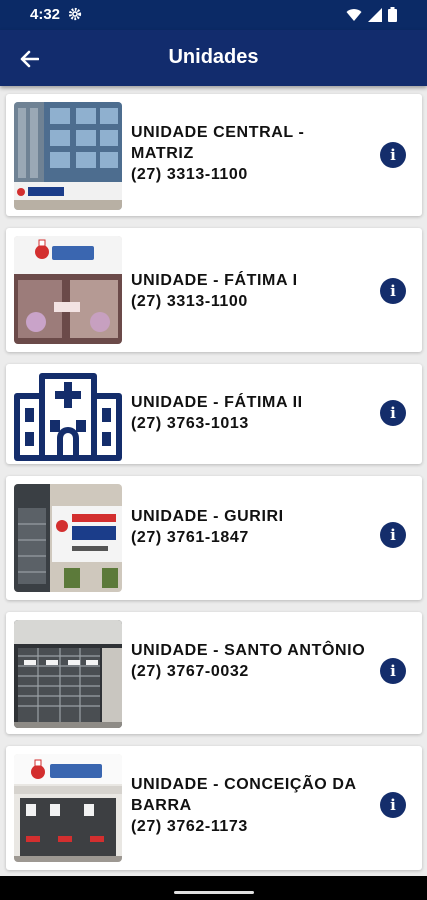  What do you see at coordinates (251, 423) in the screenshot?
I see `unit-phone: (27) 3763-1013` at bounding box center [251, 423].